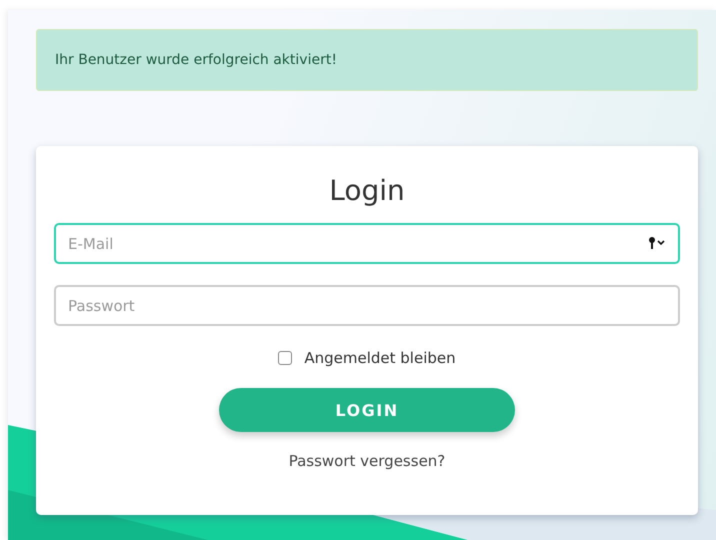 Image resolution: width=716 pixels, height=540 pixels. What do you see at coordinates (367, 243) in the screenshot?
I see `email-field: E-Mail` at bounding box center [367, 243].